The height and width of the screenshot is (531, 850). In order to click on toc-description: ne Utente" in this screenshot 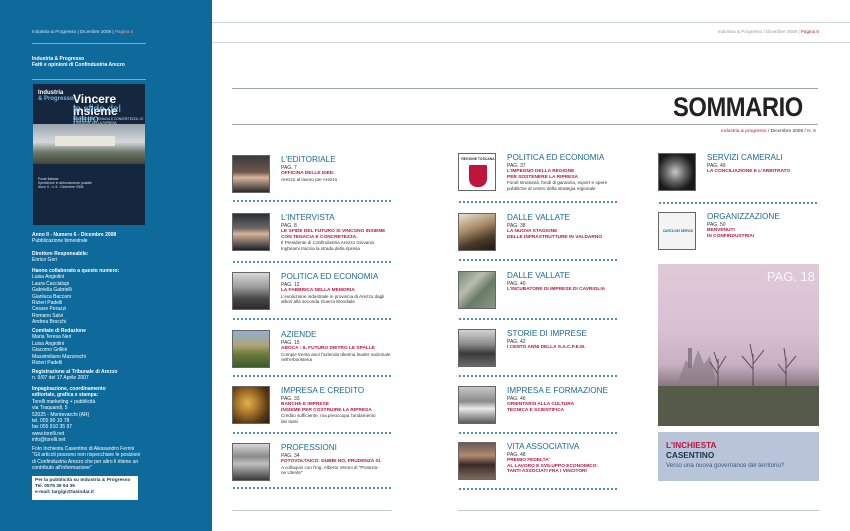, I will do `click(292, 473)`.